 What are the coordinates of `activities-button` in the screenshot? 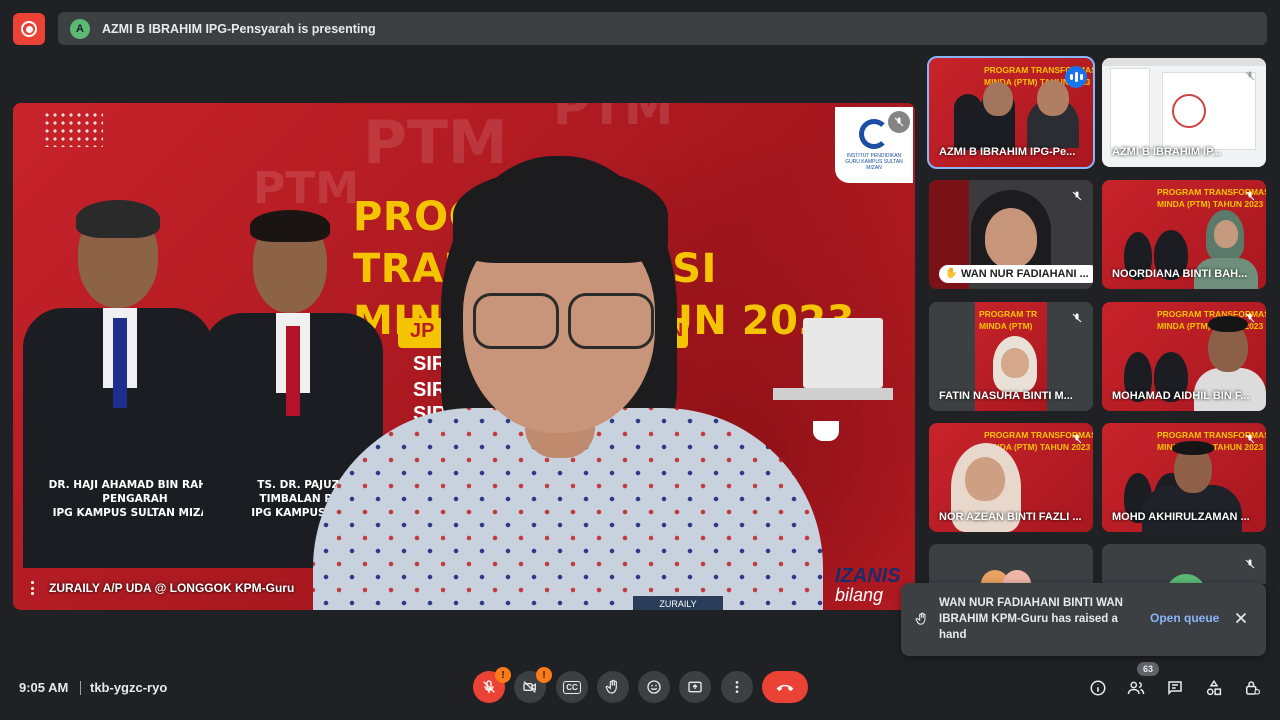 It's located at (1214, 688).